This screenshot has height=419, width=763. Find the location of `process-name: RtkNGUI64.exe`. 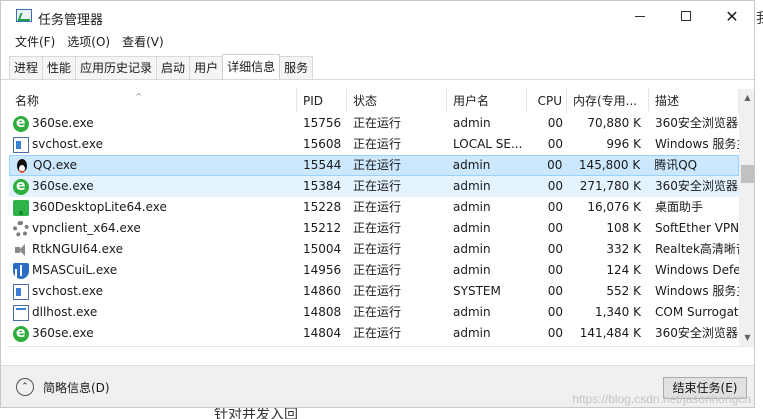

process-name: RtkNGUI64.exe is located at coordinates (77, 249).